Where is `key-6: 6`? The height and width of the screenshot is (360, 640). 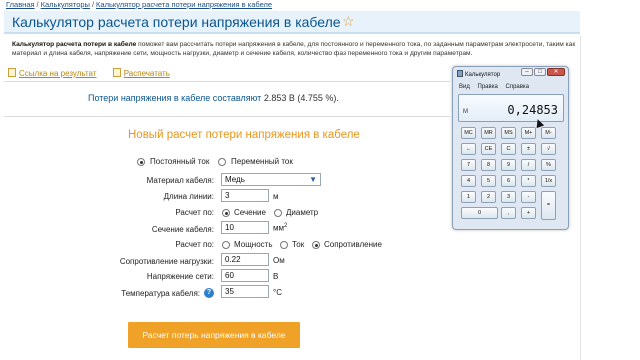
key-6: 6 is located at coordinates (508, 181).